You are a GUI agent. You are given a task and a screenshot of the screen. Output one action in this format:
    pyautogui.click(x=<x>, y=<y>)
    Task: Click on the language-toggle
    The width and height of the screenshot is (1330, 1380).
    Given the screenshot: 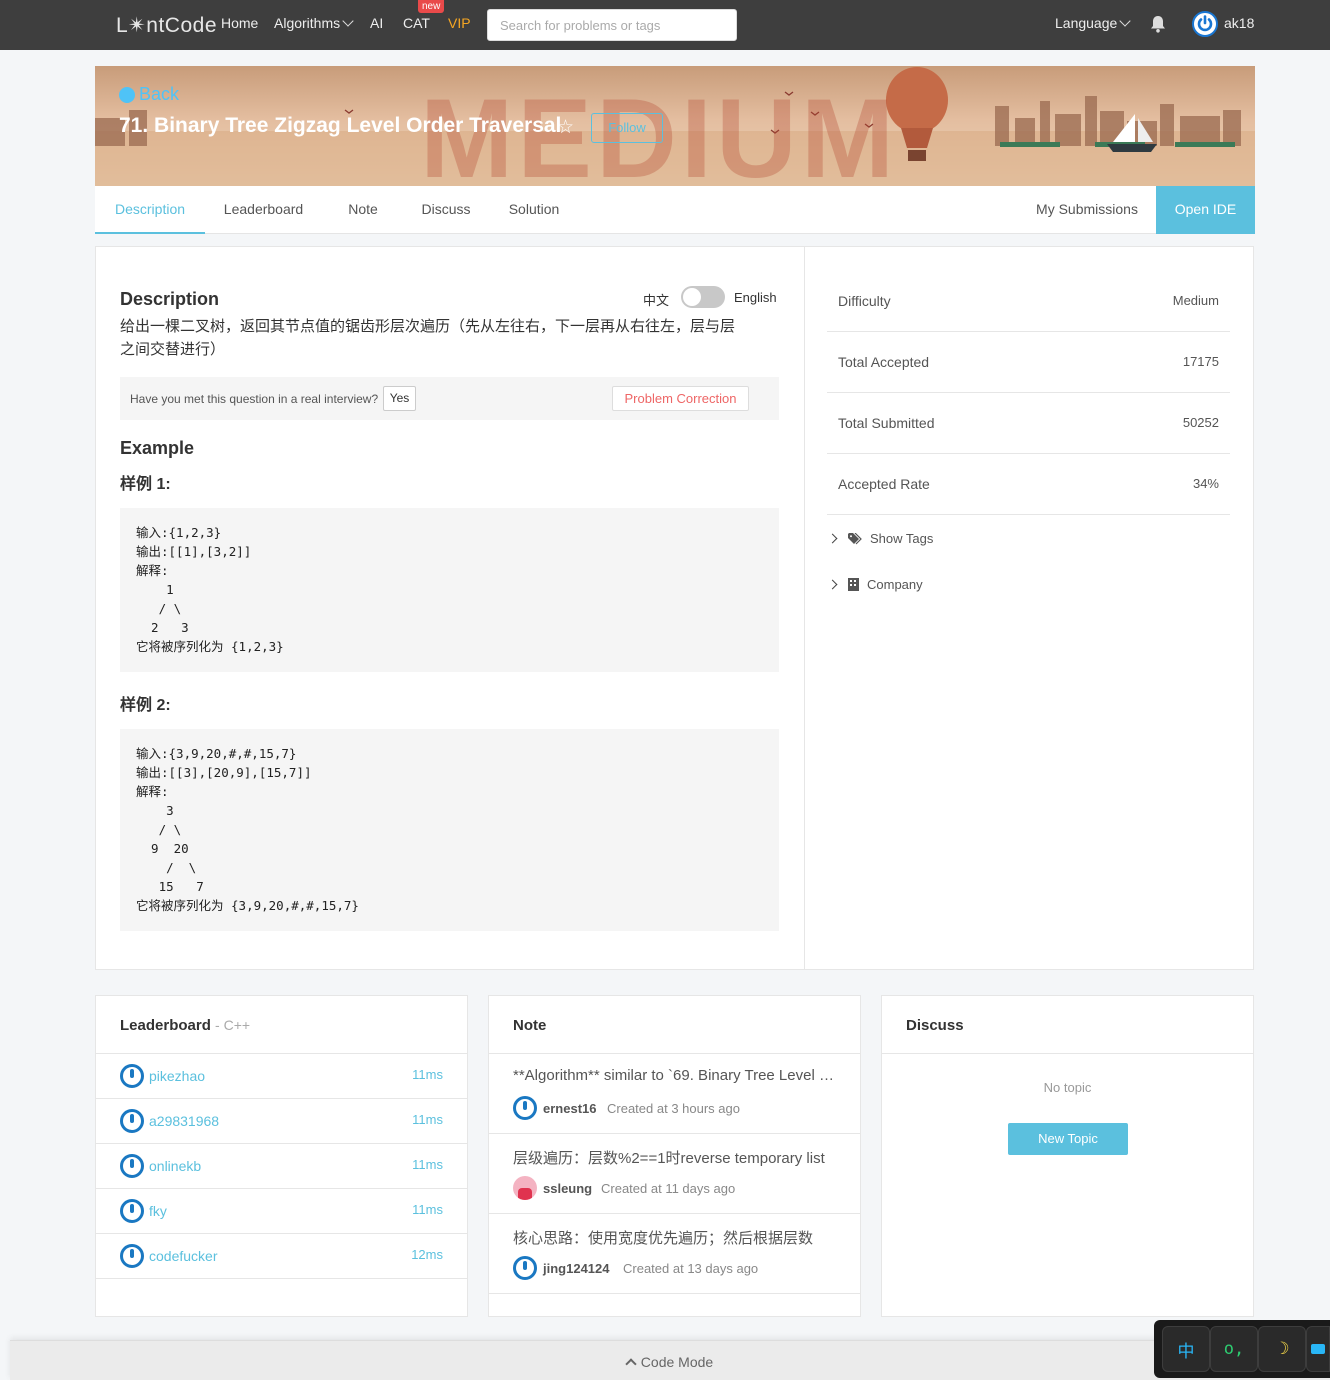 What is the action you would take?
    pyautogui.click(x=703, y=297)
    